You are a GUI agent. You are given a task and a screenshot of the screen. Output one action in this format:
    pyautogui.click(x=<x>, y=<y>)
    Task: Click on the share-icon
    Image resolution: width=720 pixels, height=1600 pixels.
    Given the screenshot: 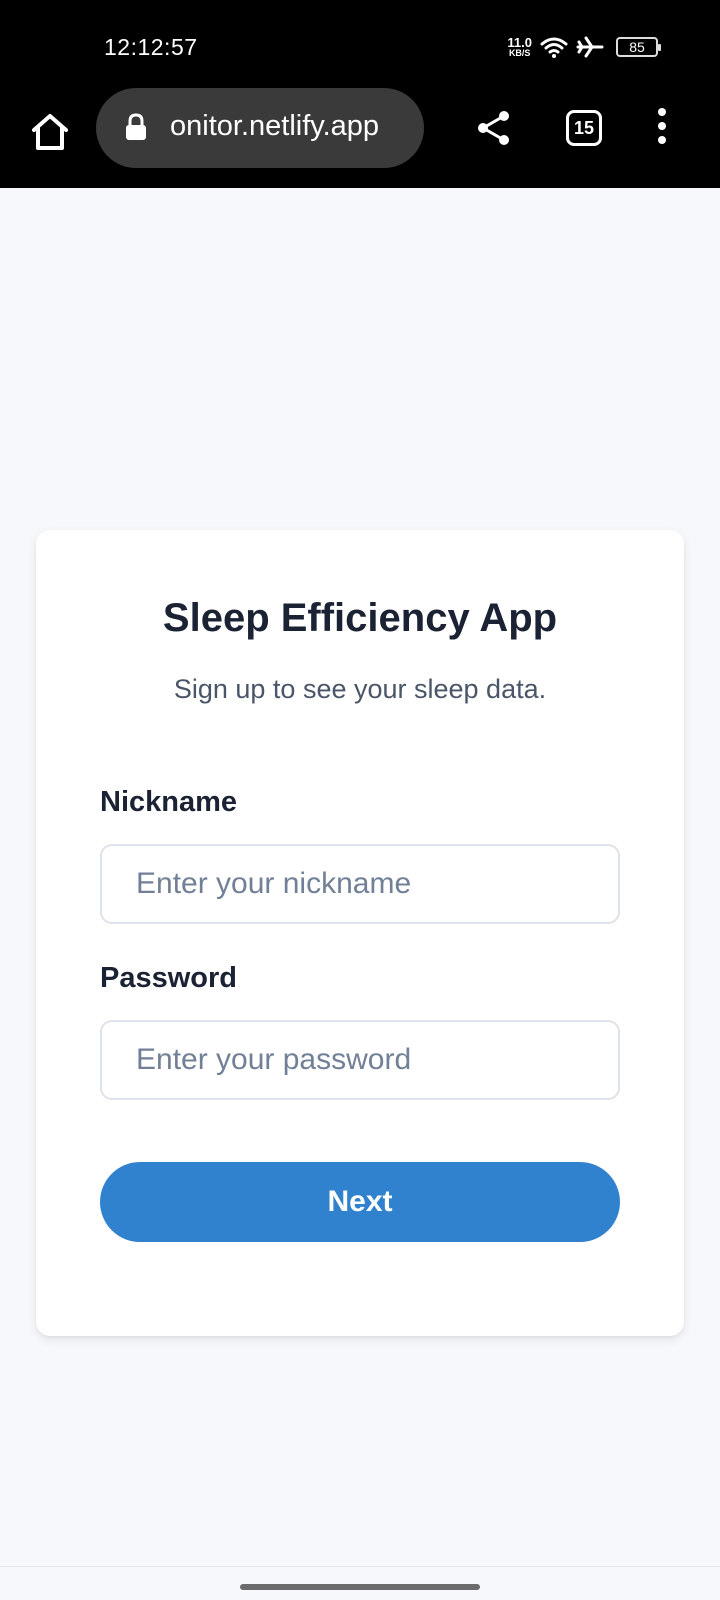 What is the action you would take?
    pyautogui.click(x=494, y=128)
    